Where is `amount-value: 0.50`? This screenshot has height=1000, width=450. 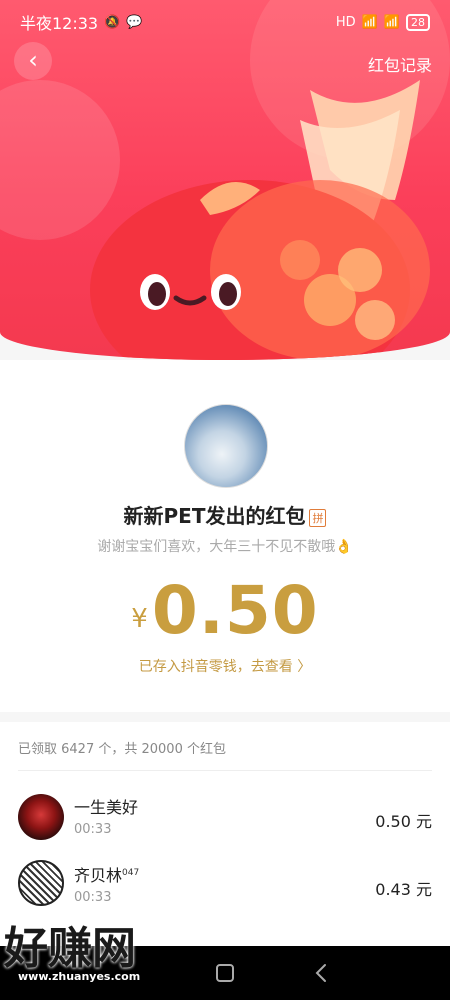 amount-value: 0.50 is located at coordinates (235, 610).